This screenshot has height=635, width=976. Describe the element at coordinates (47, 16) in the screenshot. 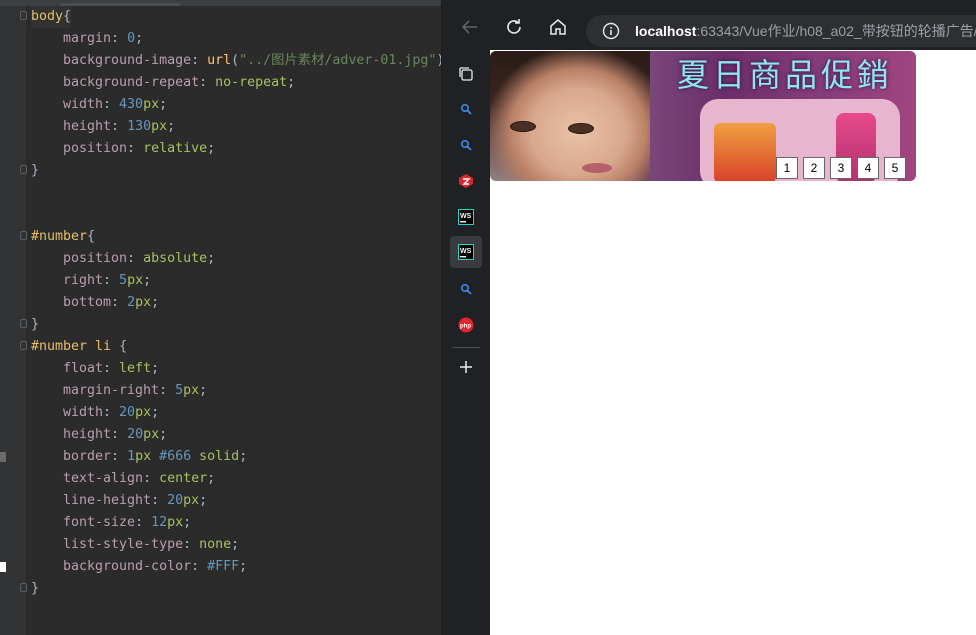

I see `css-selector: body` at that location.